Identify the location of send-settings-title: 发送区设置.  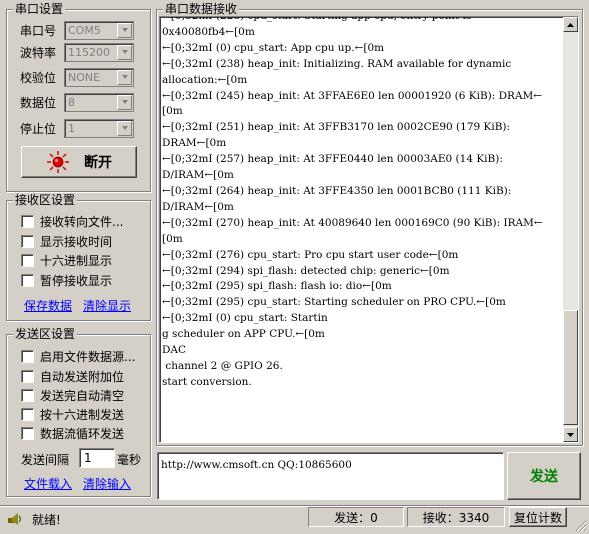
(45, 334).